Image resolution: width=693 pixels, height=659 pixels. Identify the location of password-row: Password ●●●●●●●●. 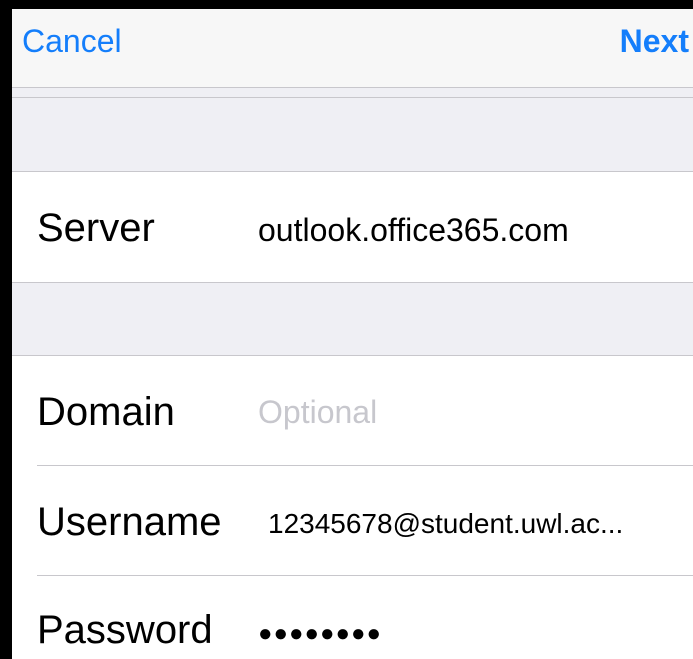
(352, 617).